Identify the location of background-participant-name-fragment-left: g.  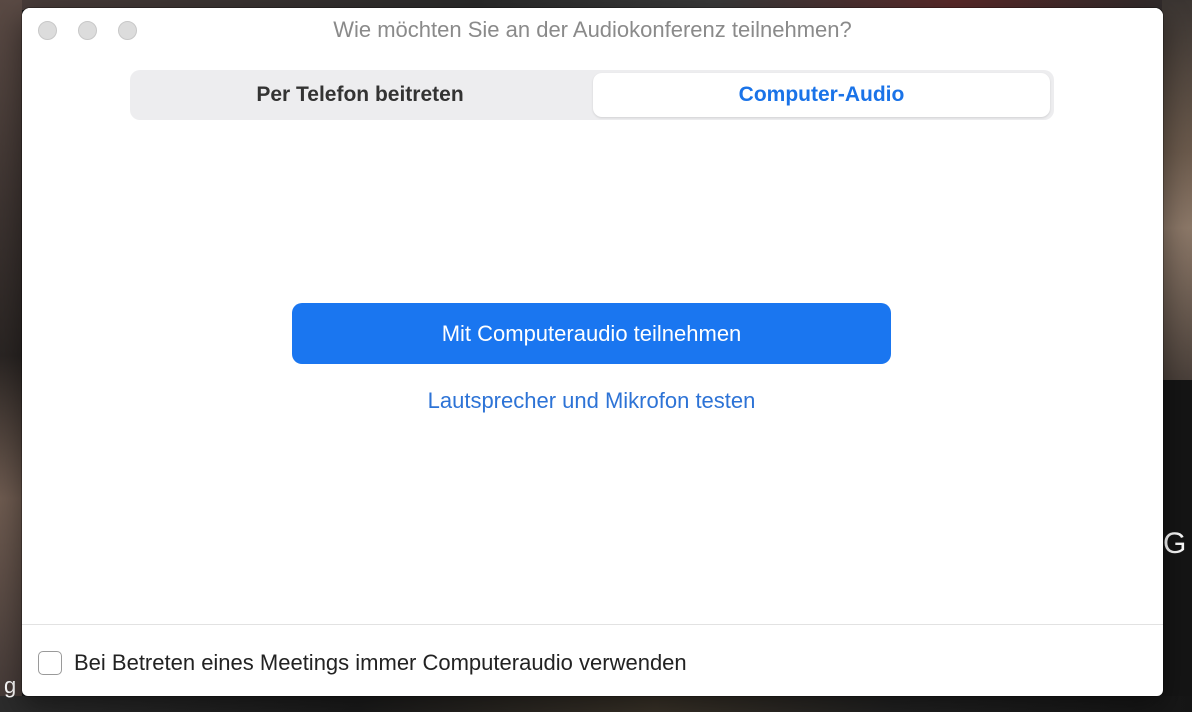
(10, 685).